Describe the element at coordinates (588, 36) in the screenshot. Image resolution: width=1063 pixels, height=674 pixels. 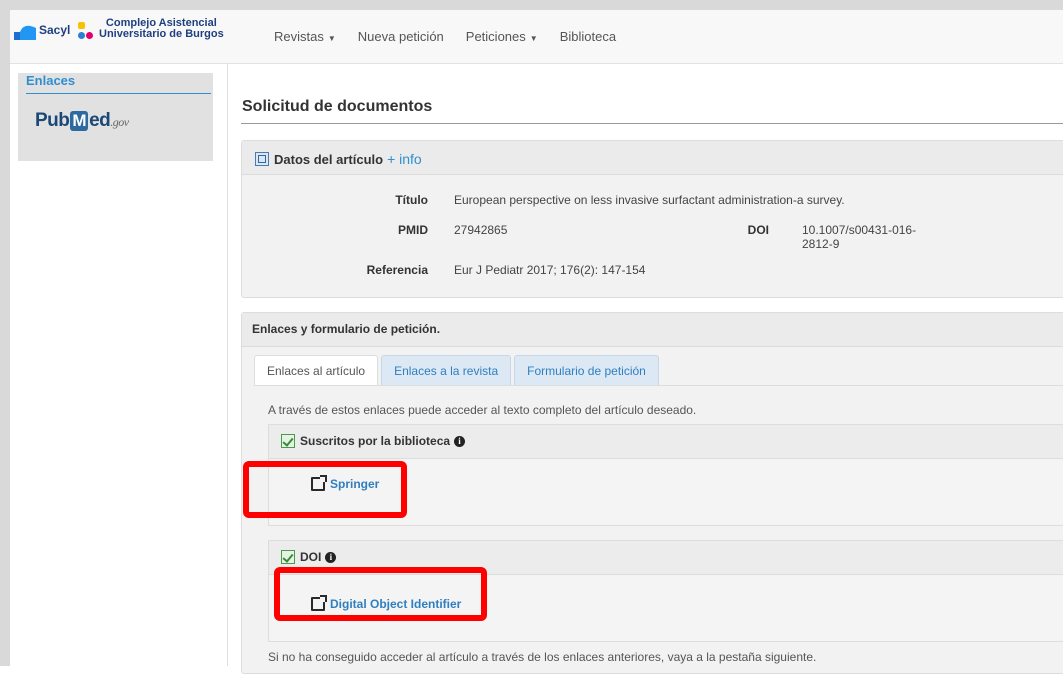
I see `nav-biblioteca: Biblioteca` at that location.